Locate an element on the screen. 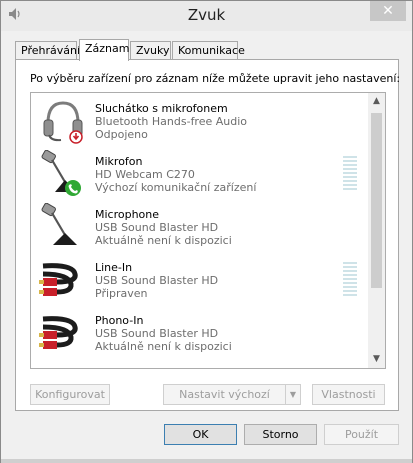 Image resolution: width=413 pixels, height=463 pixels. device-name: Phono-In is located at coordinates (119, 320).